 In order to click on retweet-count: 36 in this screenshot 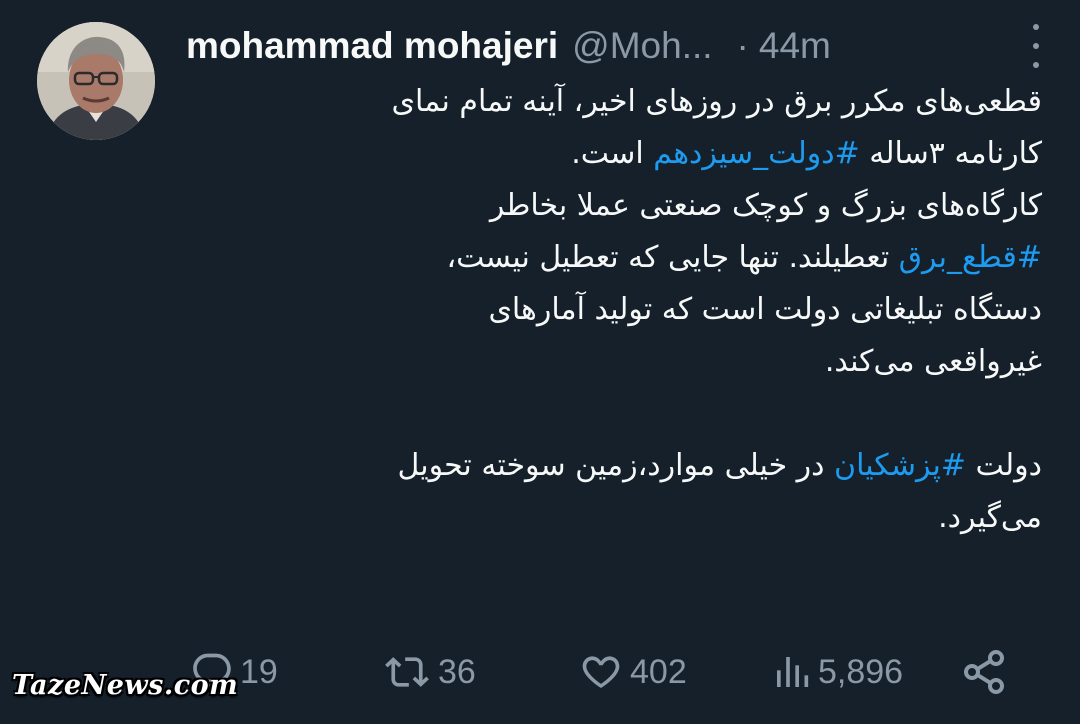, I will do `click(457, 671)`.